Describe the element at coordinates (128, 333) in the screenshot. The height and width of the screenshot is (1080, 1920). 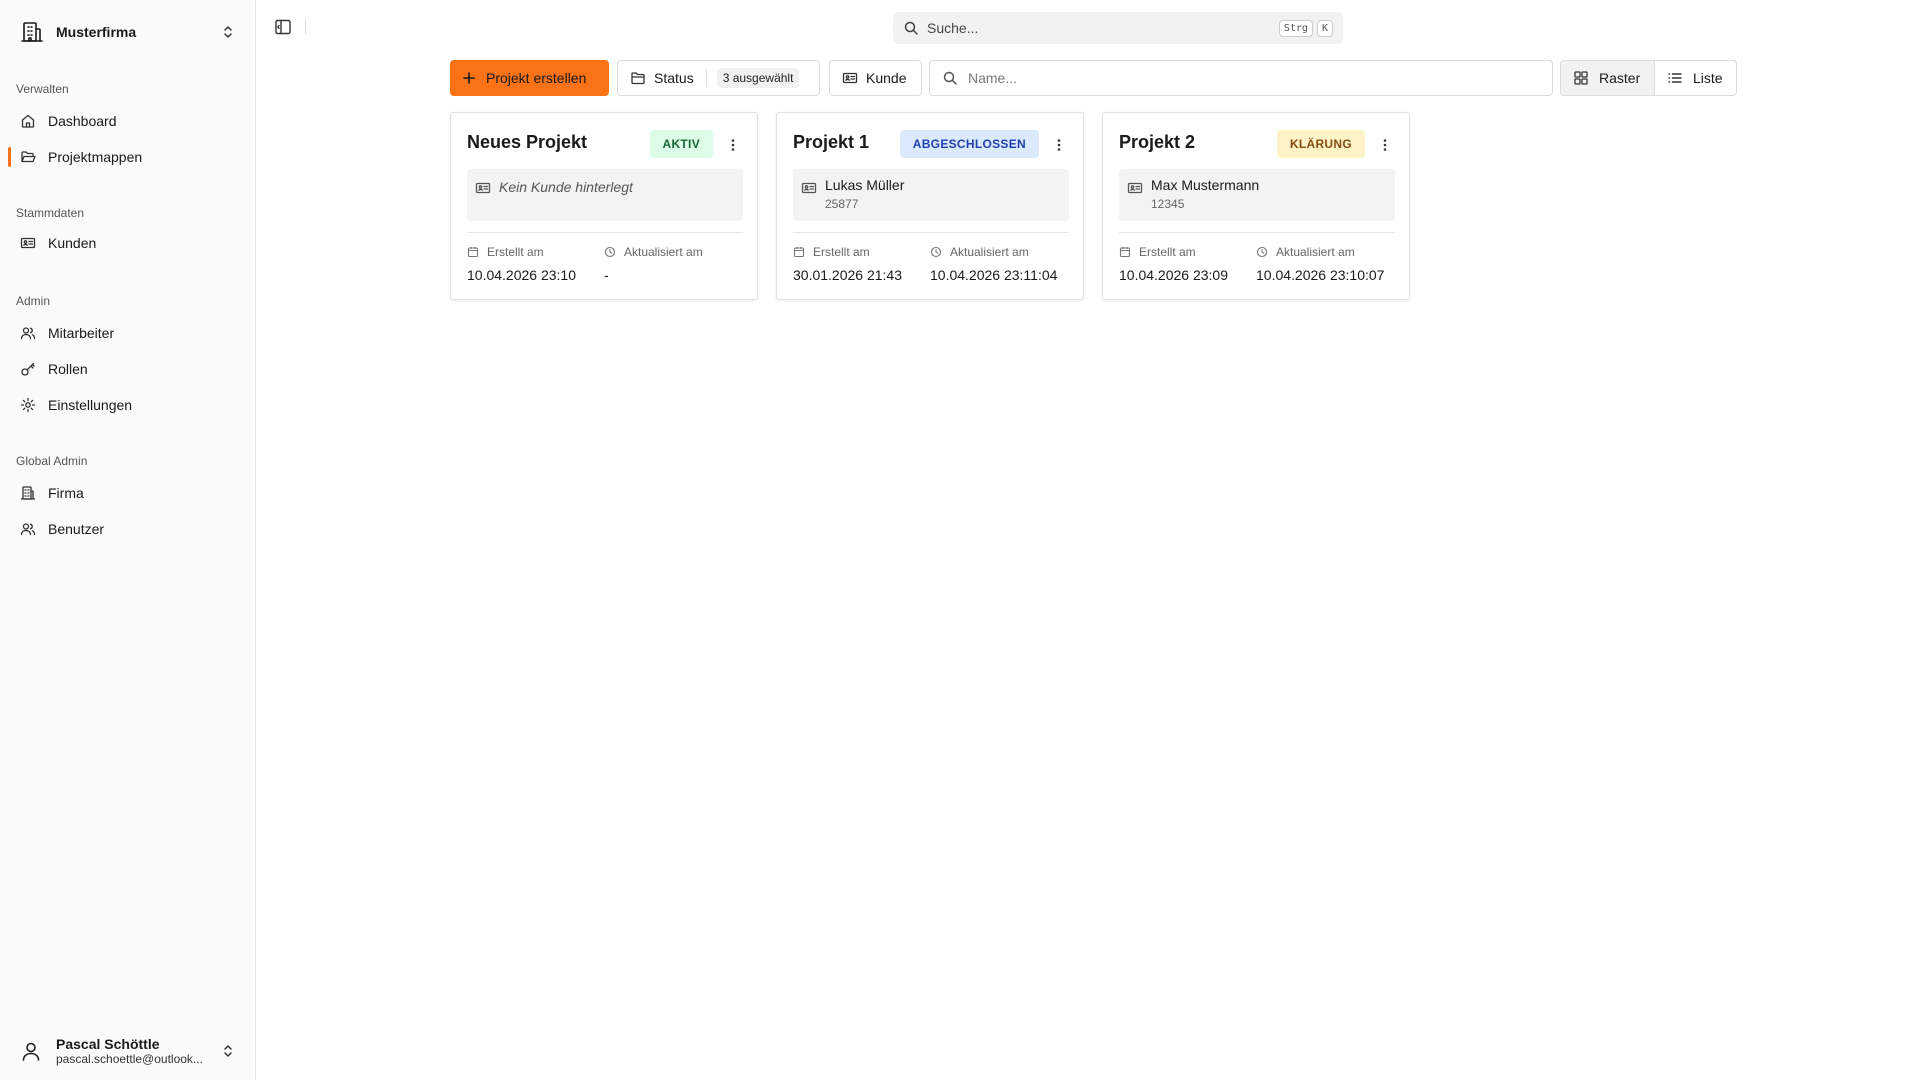
I see `sidebar-item-mitarbeiter: Mitarbeiter` at that location.